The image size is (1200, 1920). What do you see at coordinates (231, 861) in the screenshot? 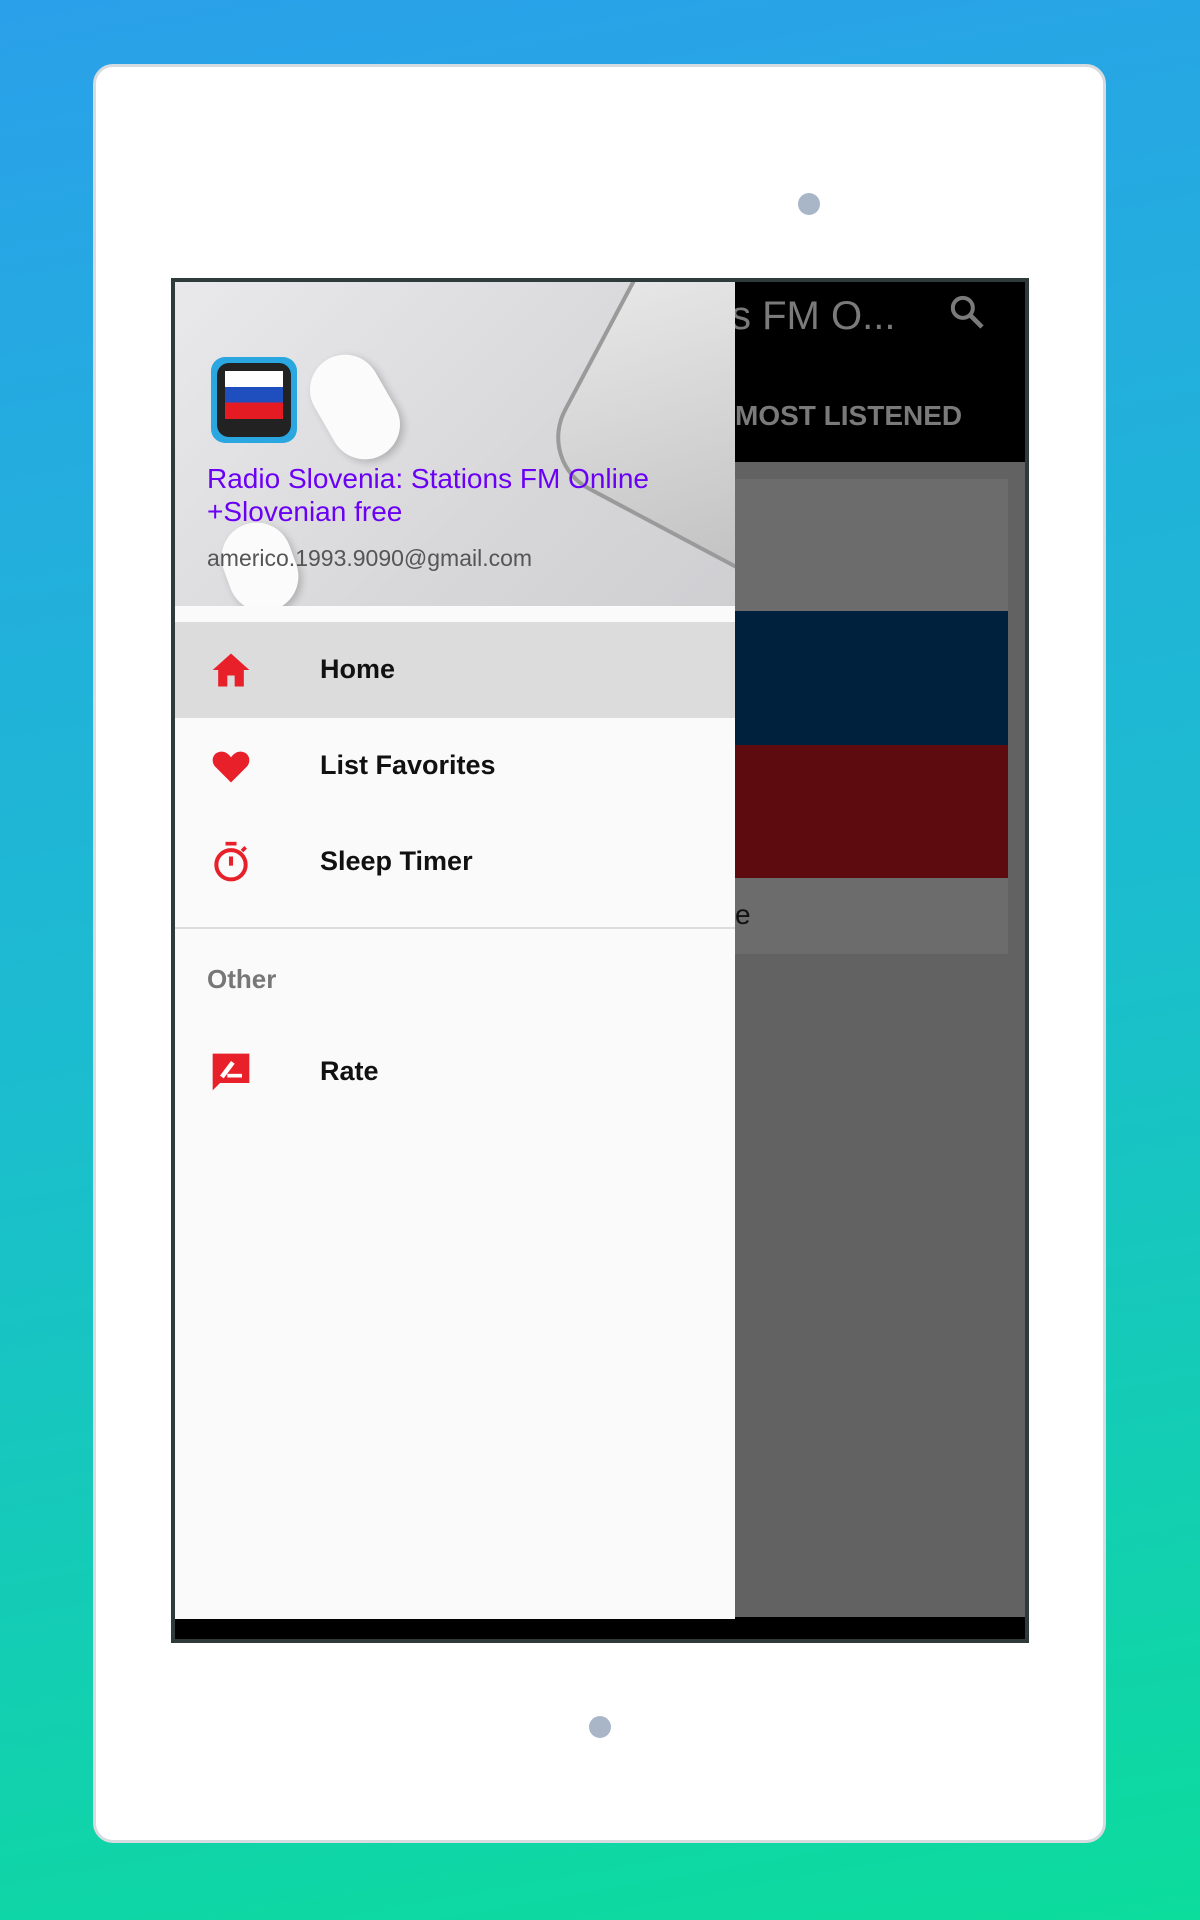
I see `timer-icon` at bounding box center [231, 861].